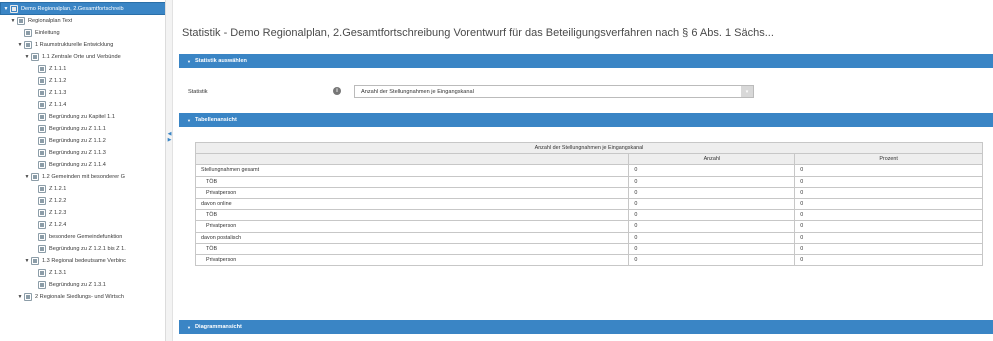  What do you see at coordinates (586, 61) in the screenshot?
I see `panel-header-statistik: ▼ Statistik auswählen` at bounding box center [586, 61].